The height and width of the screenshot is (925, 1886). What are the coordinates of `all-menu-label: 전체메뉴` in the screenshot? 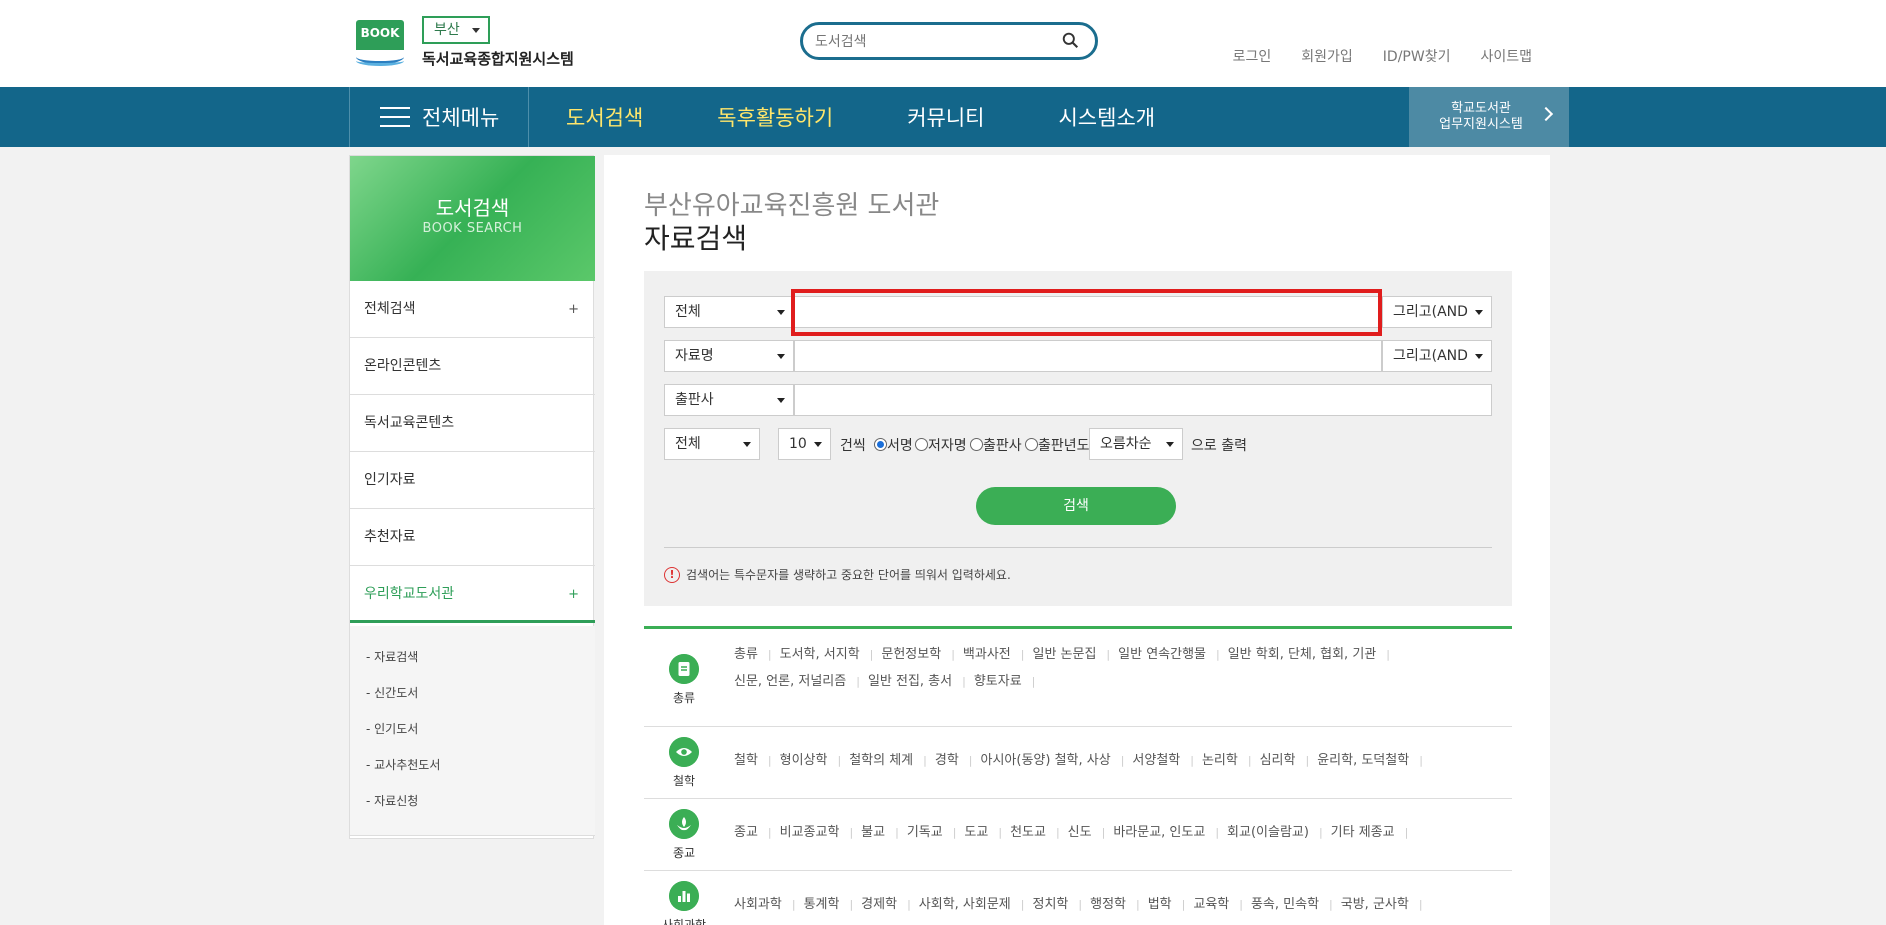 It's located at (461, 118).